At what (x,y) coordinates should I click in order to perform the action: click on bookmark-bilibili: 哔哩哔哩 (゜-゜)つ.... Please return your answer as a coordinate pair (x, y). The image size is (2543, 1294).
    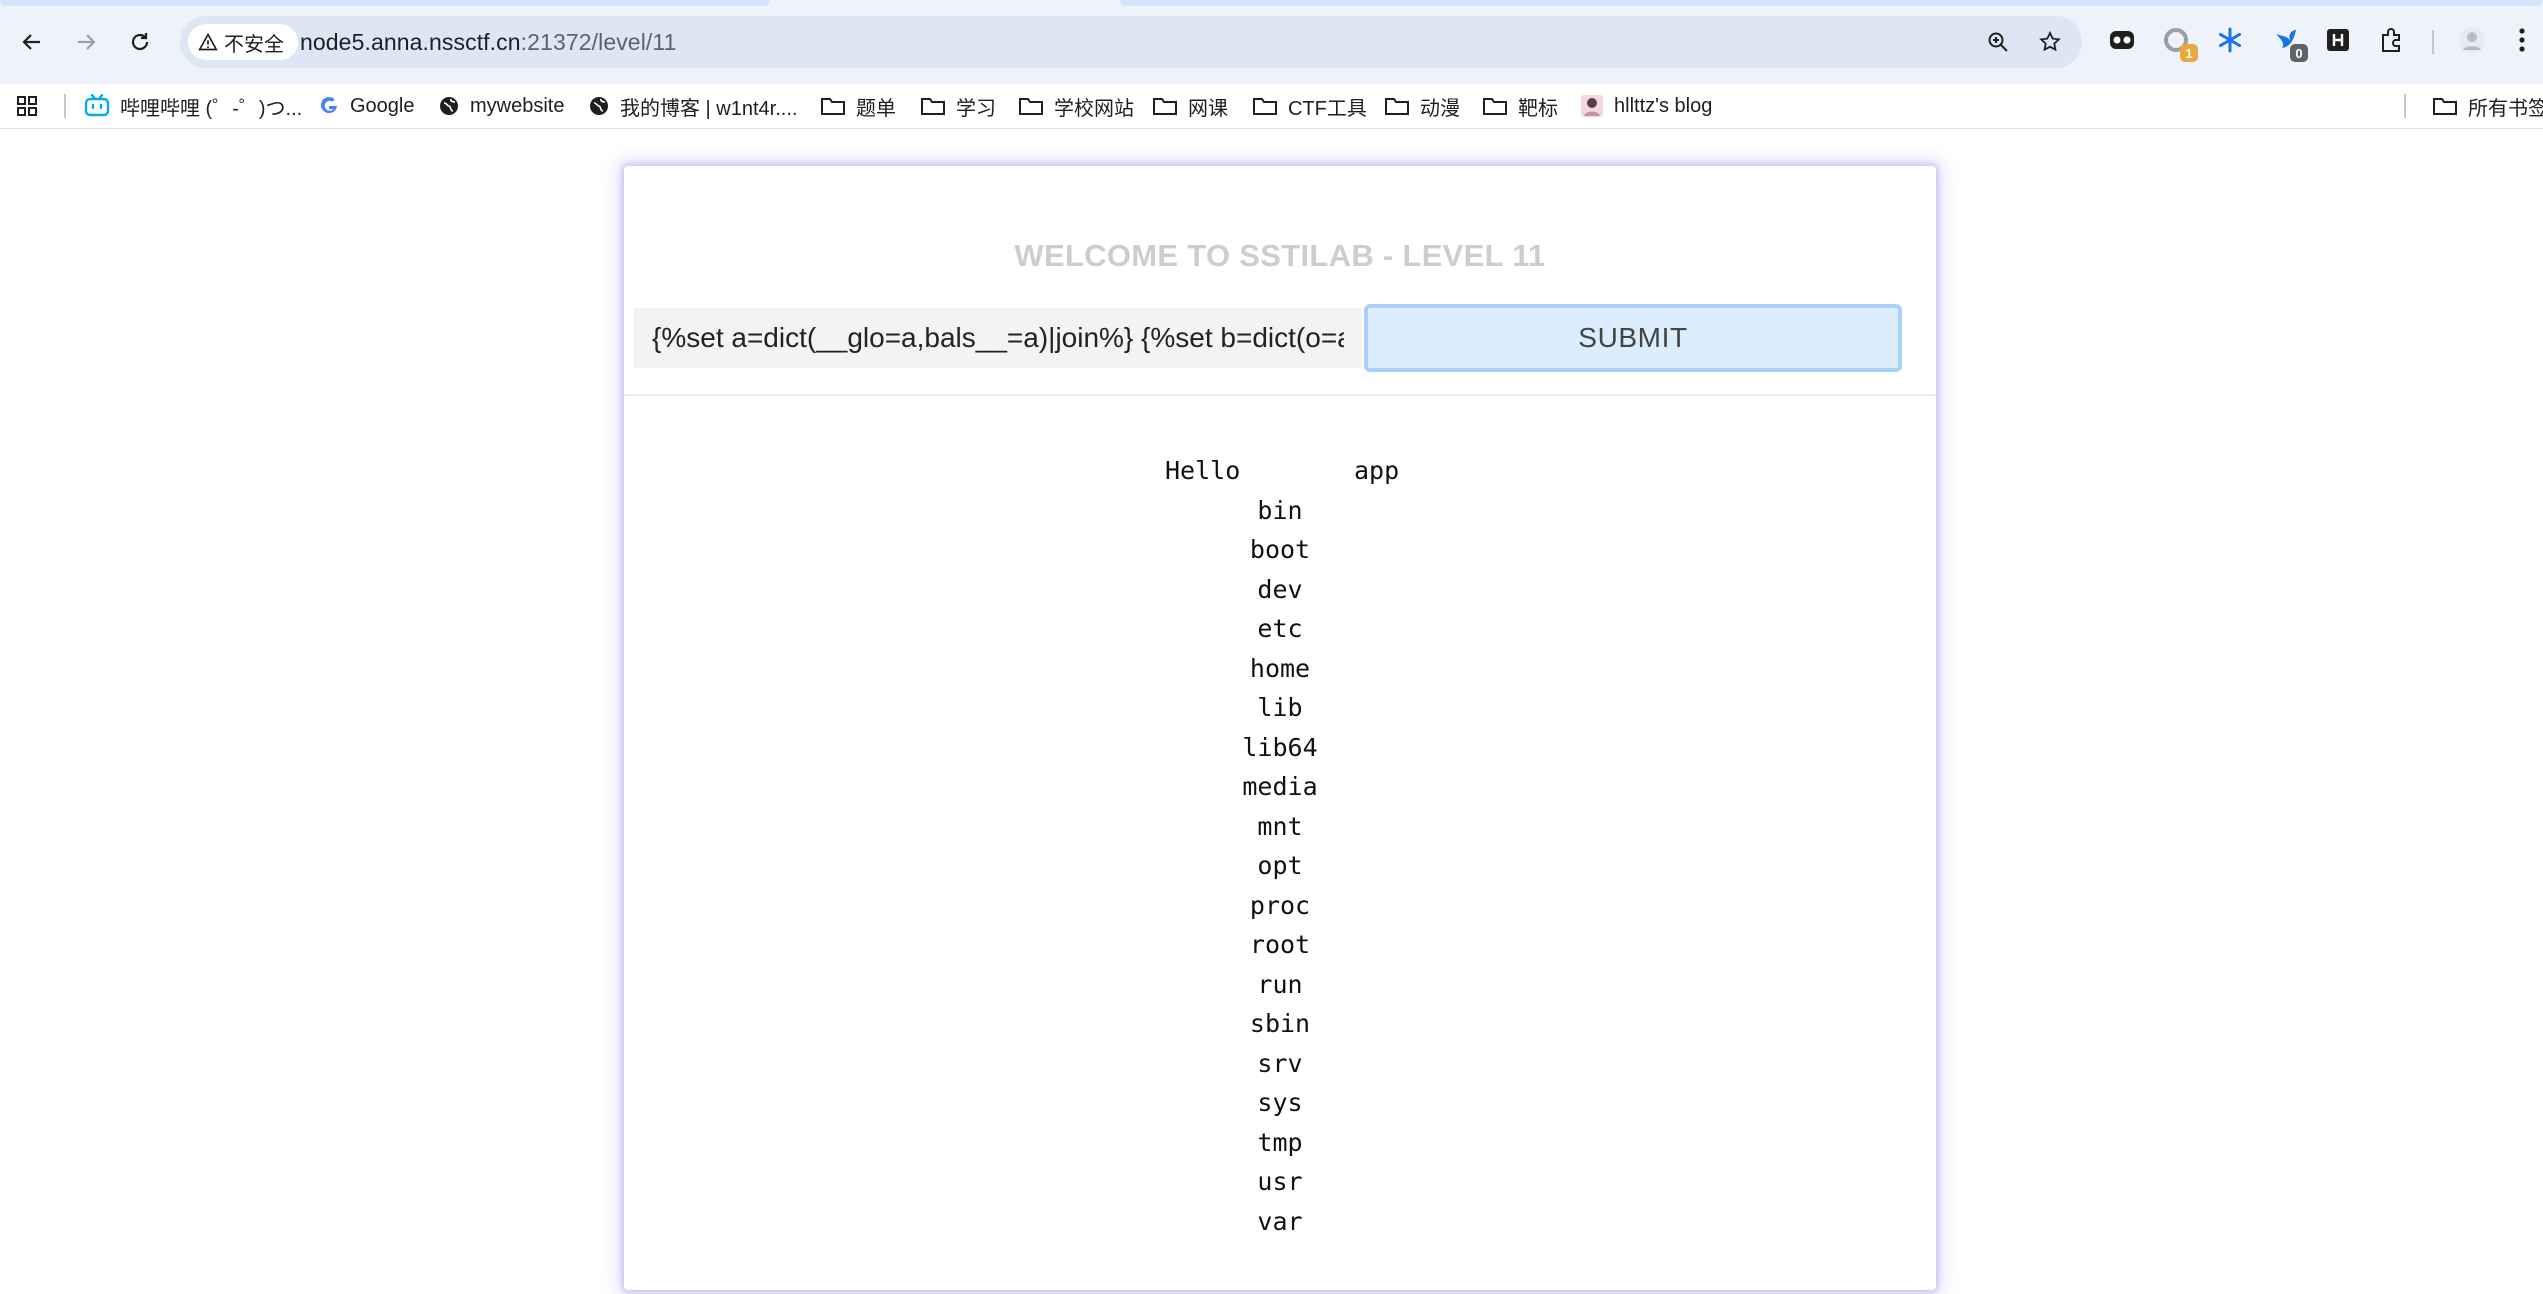
    Looking at the image, I should click on (193, 106).